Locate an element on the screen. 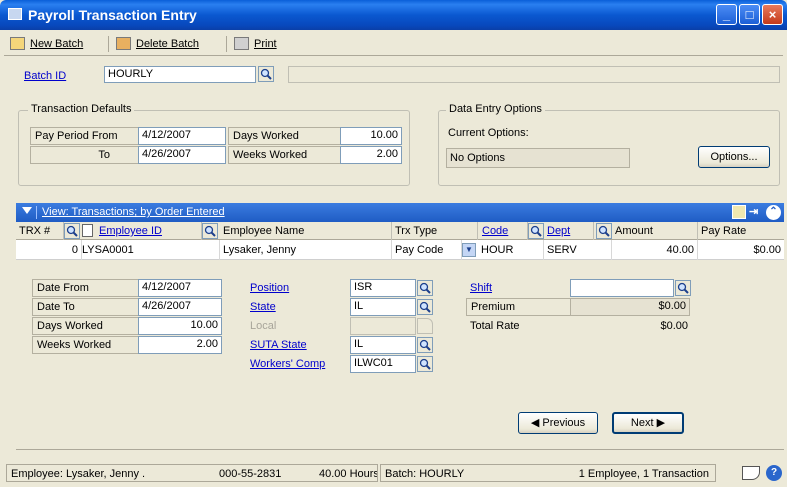 The height and width of the screenshot is (487, 787). show-details-icon is located at coordinates (739, 212).